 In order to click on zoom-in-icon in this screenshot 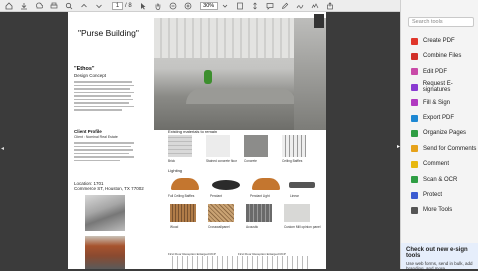, I will do `click(188, 5)`.